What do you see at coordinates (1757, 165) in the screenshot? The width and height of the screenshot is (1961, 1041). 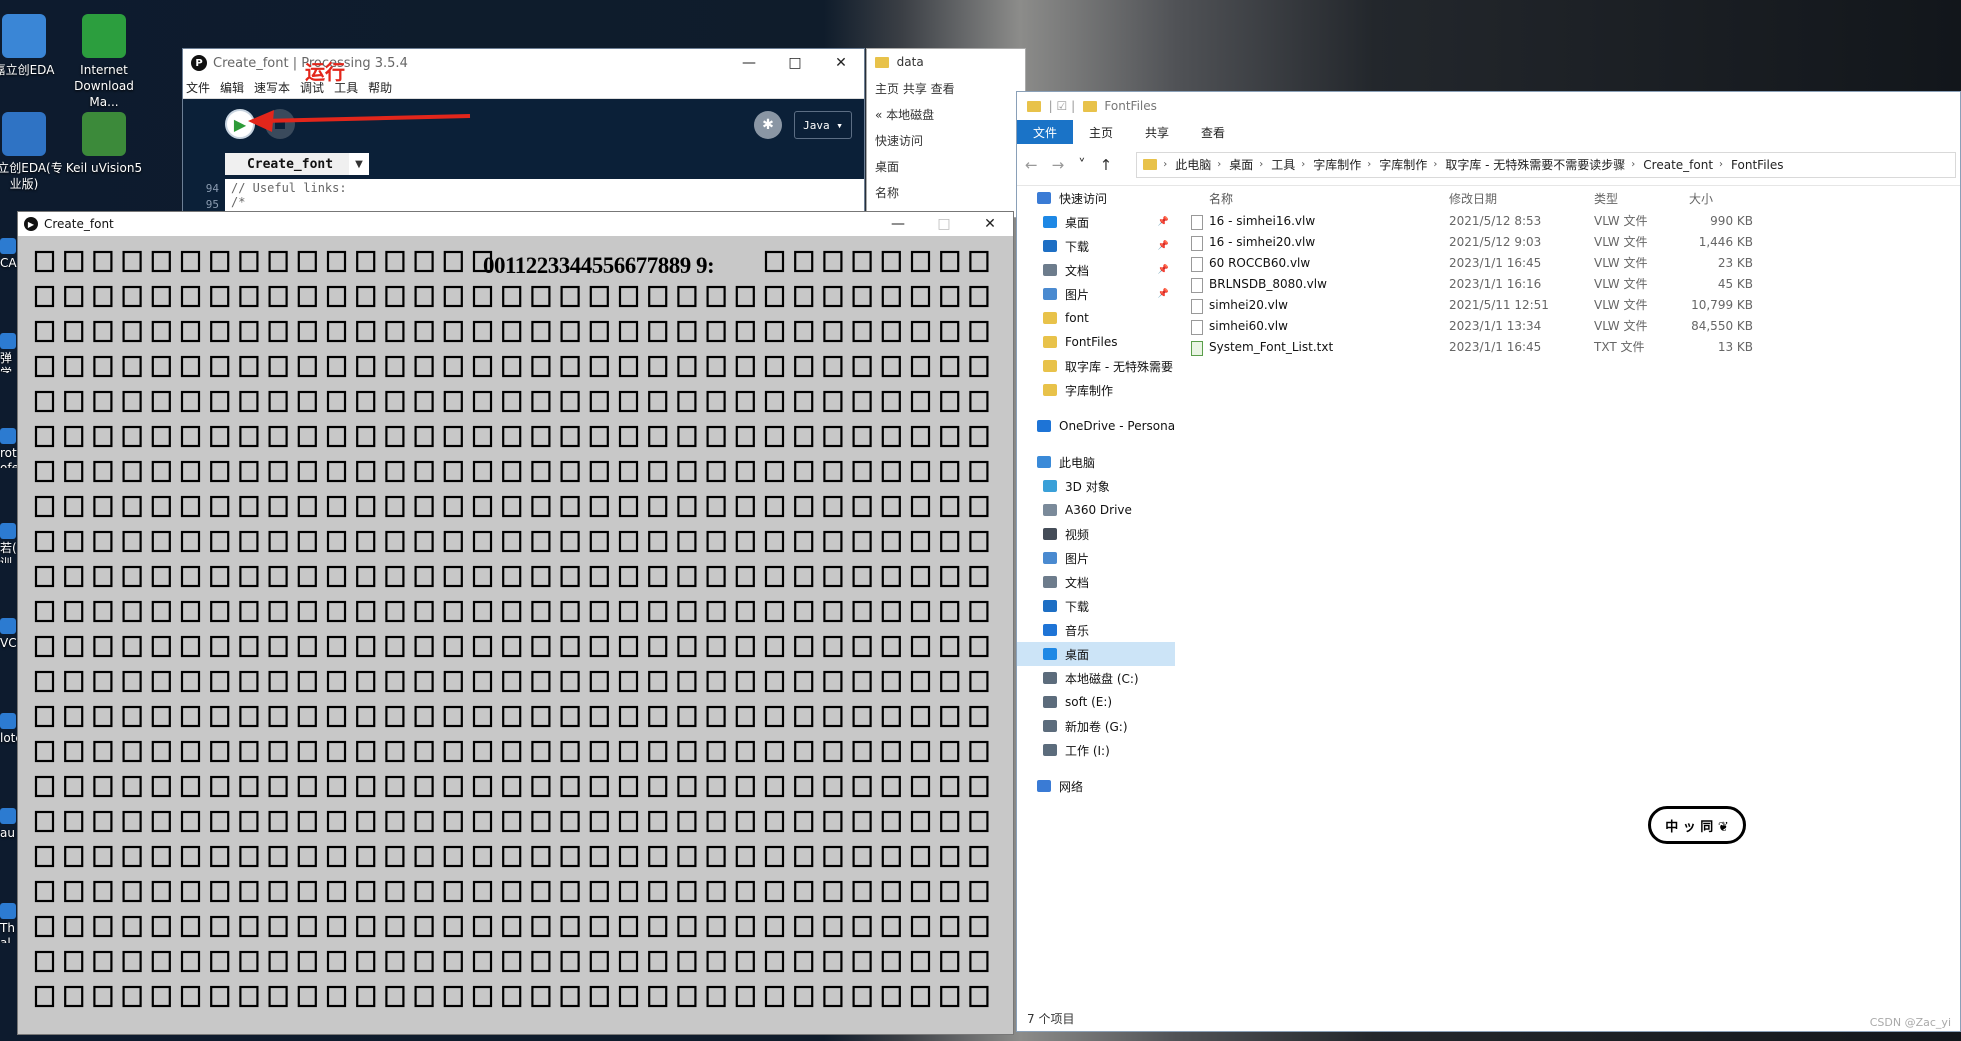 I see `breadcrumb-item: FontFiles` at bounding box center [1757, 165].